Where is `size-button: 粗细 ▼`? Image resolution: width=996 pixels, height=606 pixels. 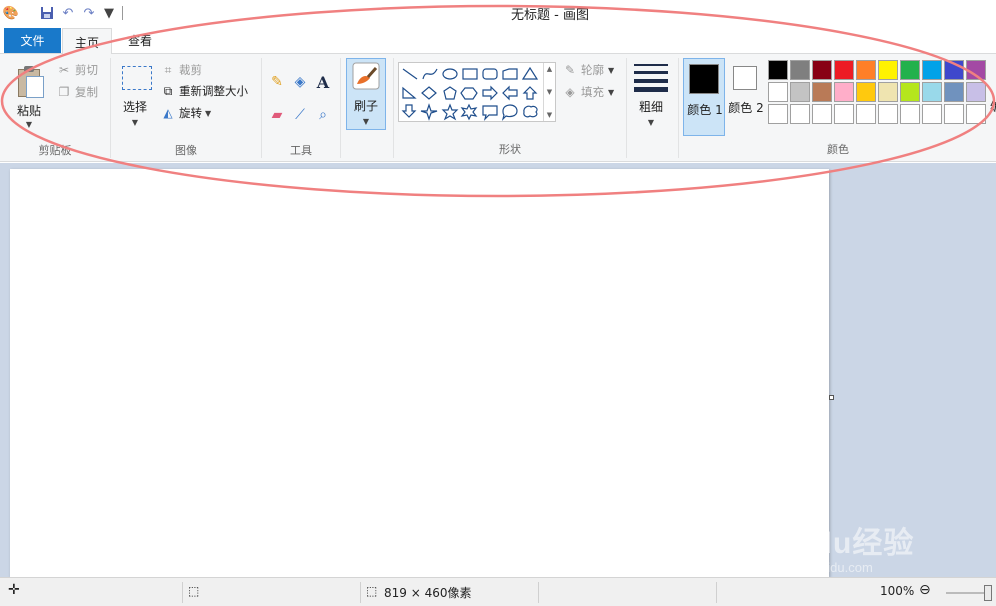
size-button: 粗细 ▼ is located at coordinates (651, 96).